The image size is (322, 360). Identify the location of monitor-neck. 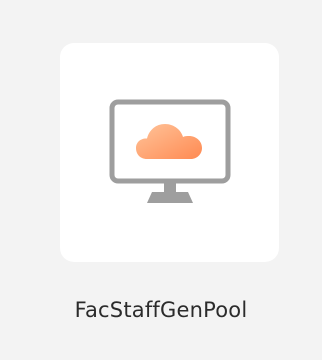
(170, 187).